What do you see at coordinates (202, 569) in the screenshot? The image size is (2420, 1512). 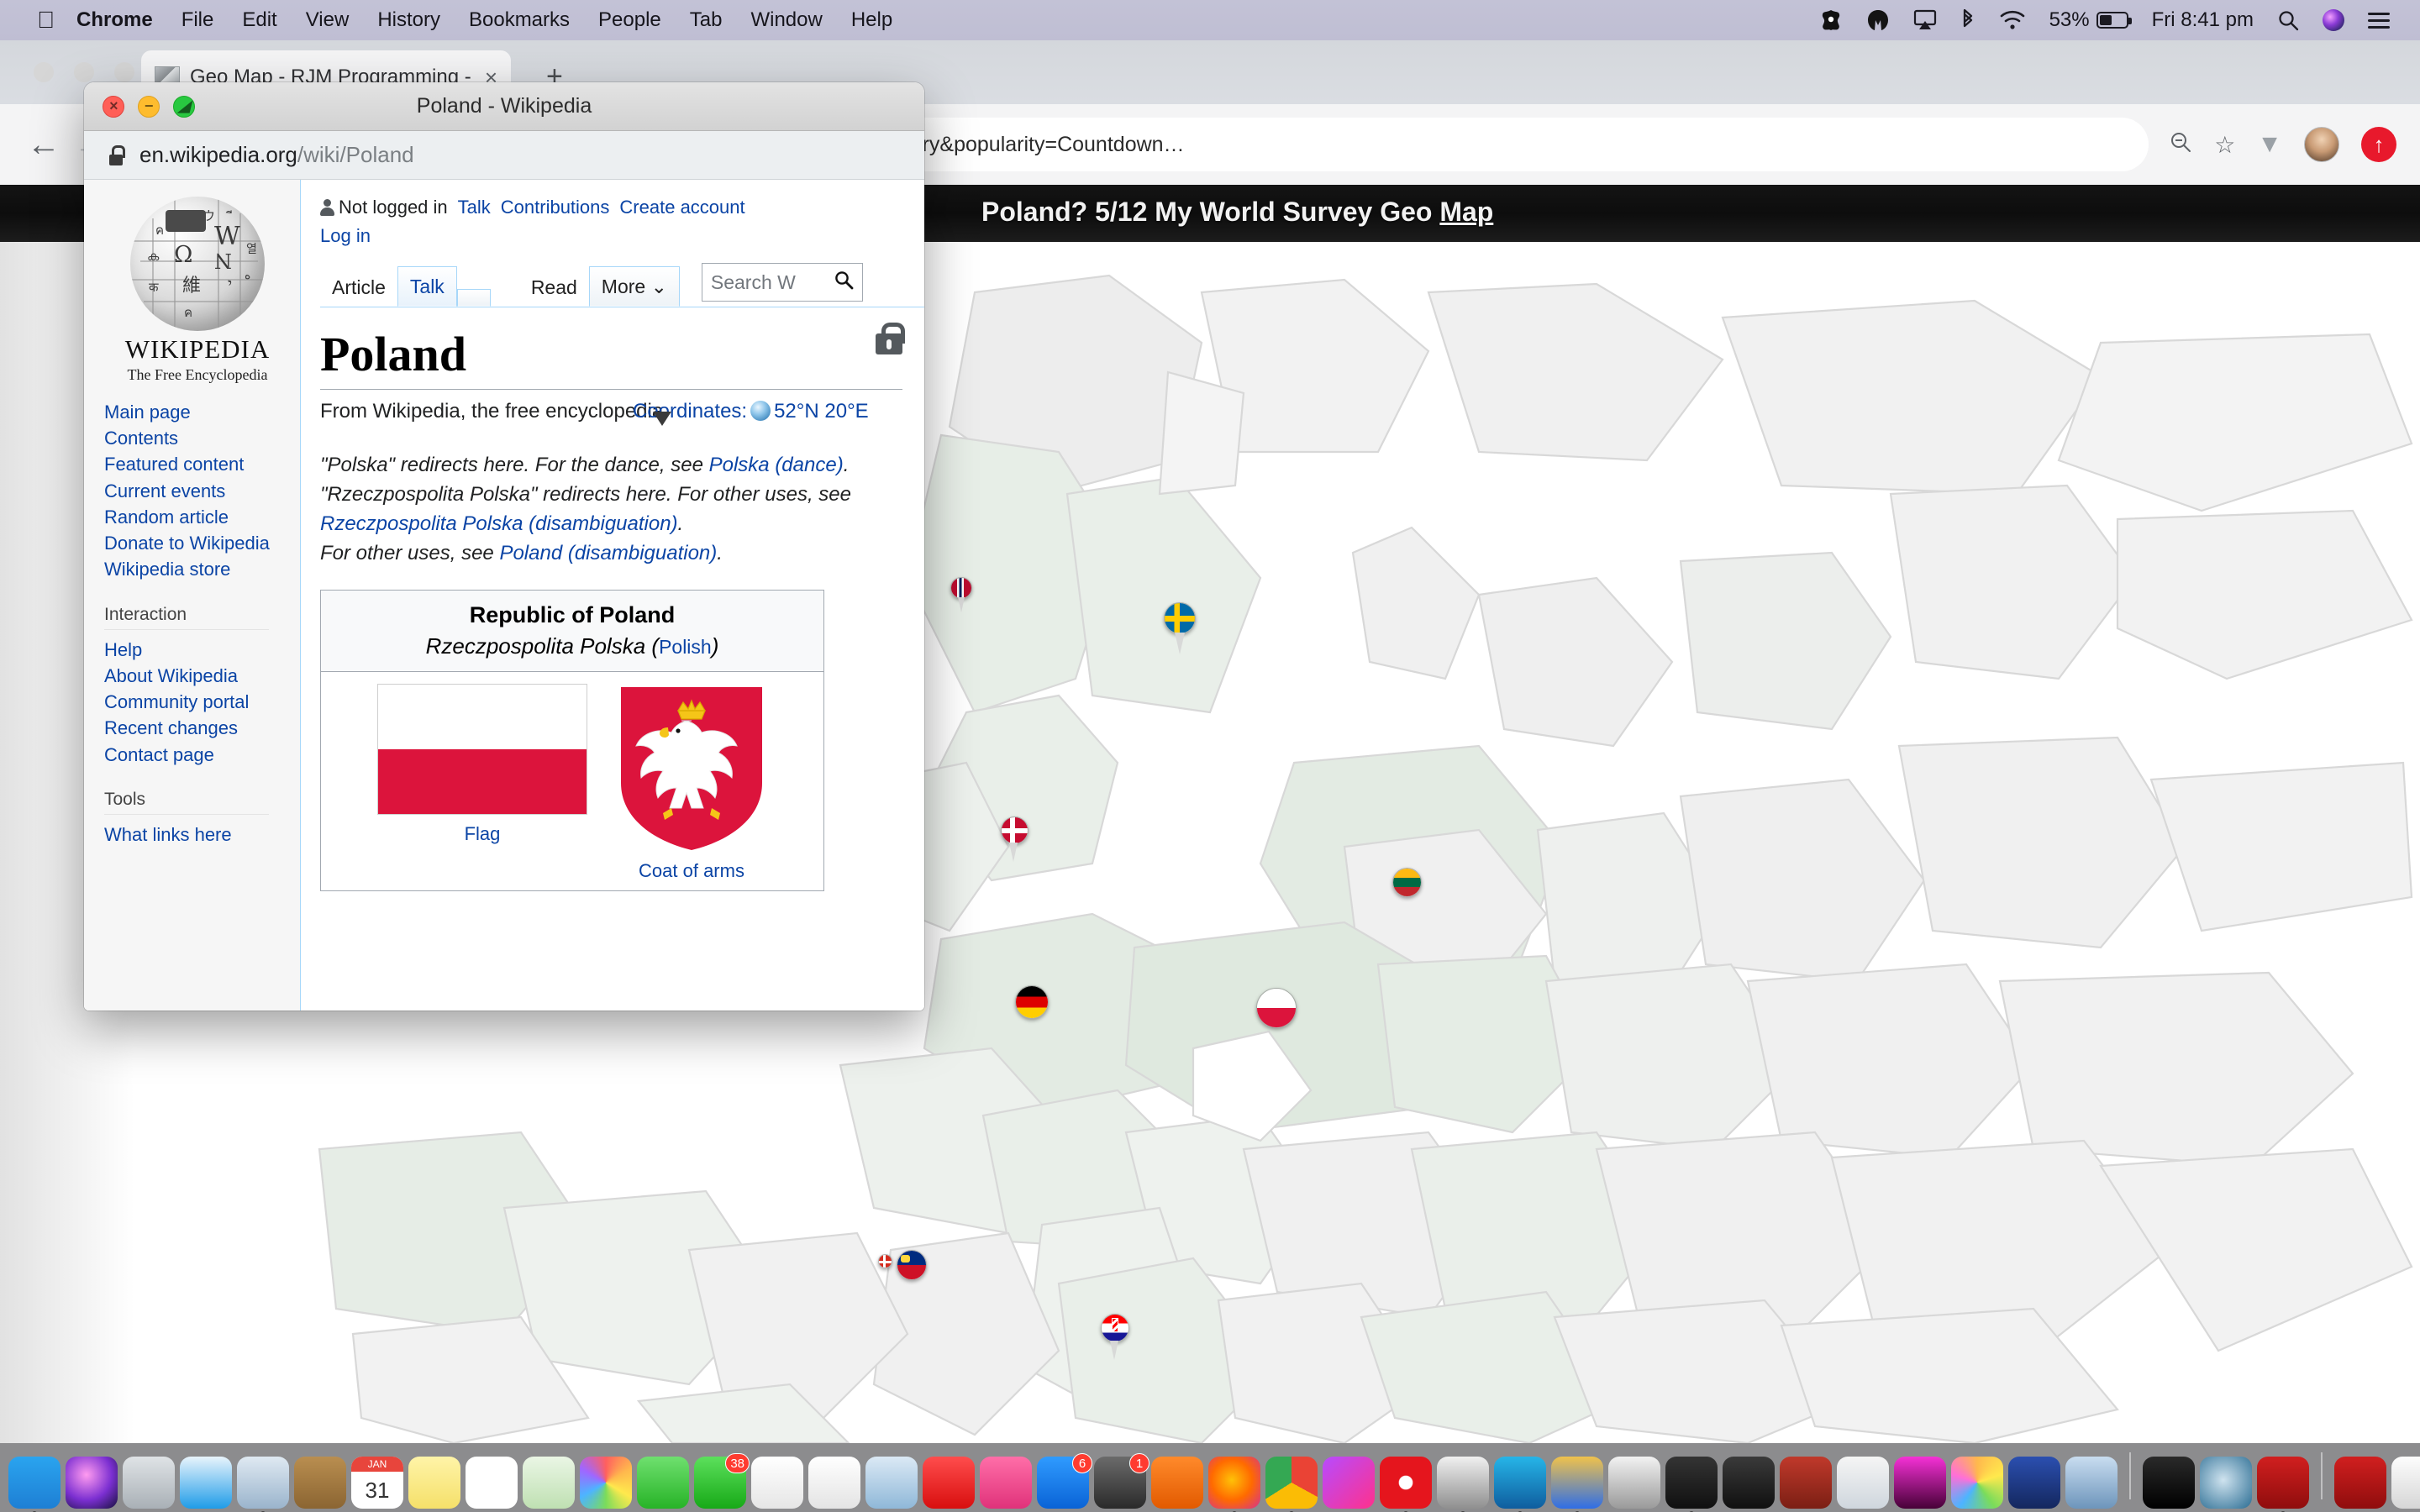 I see `sidebar-item-6: Wikipedia store` at bounding box center [202, 569].